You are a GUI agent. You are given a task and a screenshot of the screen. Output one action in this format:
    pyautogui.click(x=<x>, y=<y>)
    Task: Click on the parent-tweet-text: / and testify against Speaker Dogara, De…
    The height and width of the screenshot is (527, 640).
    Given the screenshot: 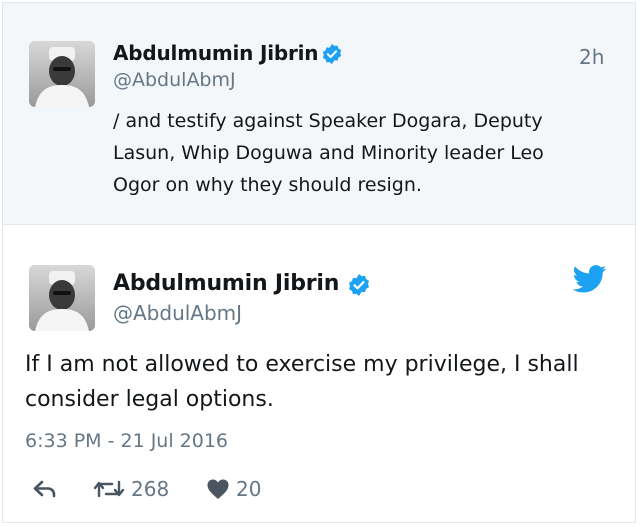 What is the action you would take?
    pyautogui.click(x=328, y=153)
    